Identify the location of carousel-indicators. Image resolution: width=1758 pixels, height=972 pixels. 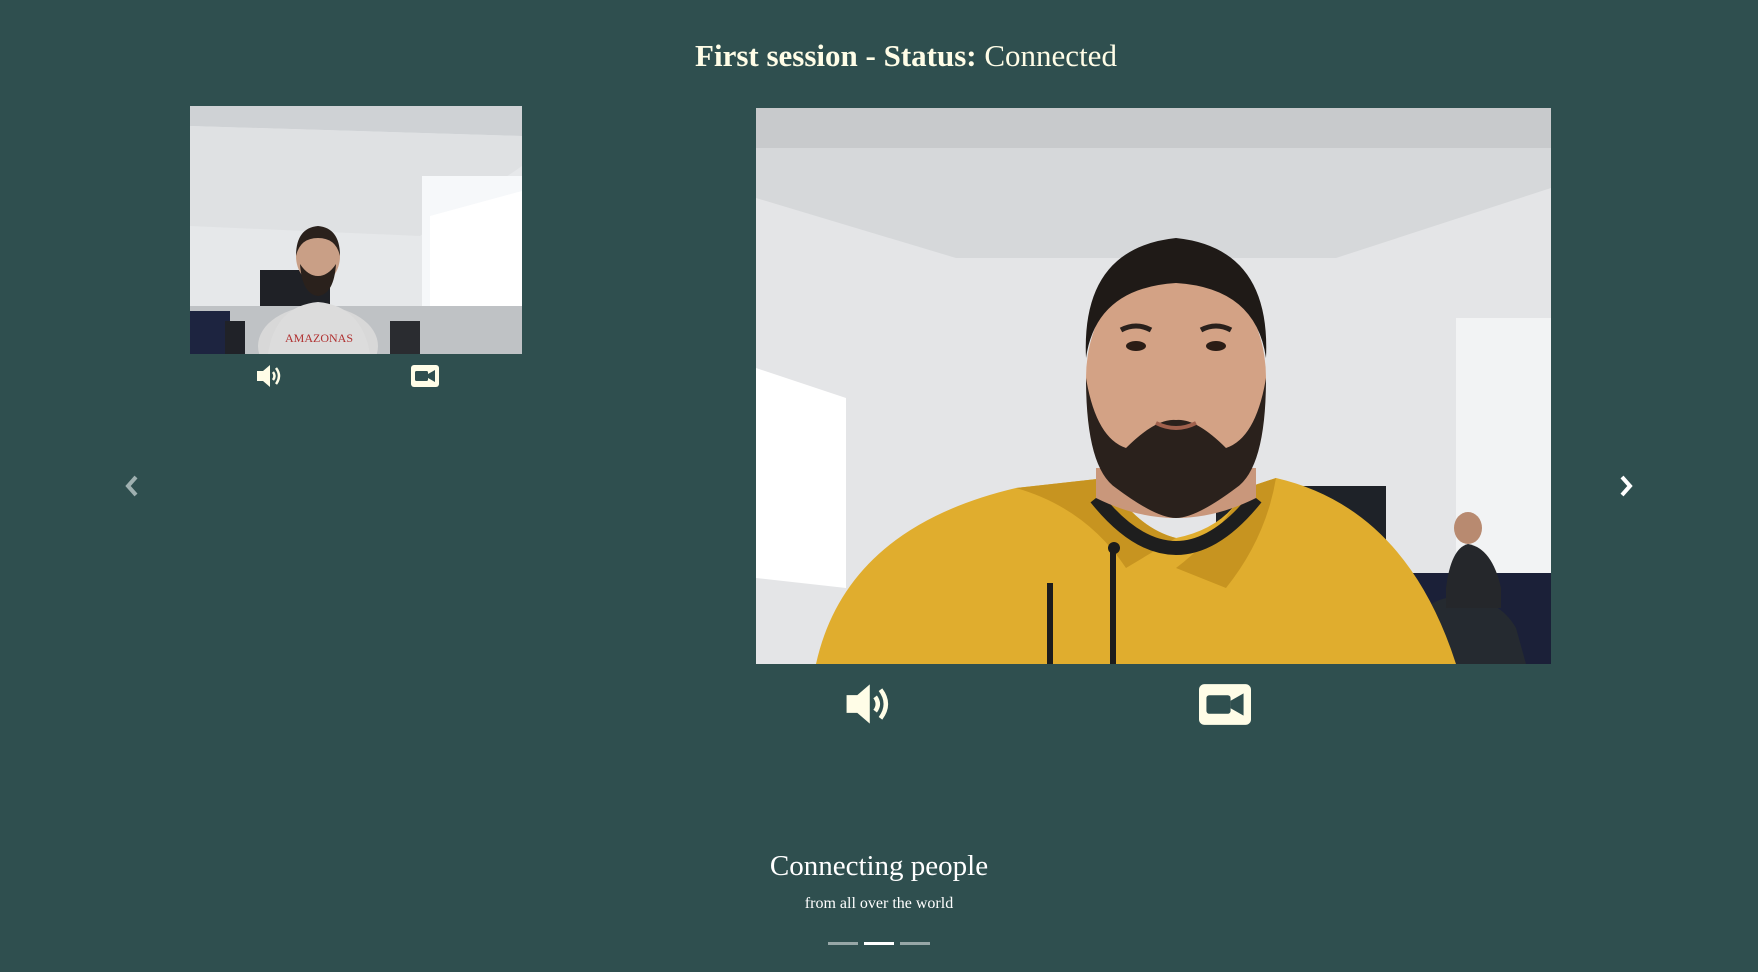
(879, 943).